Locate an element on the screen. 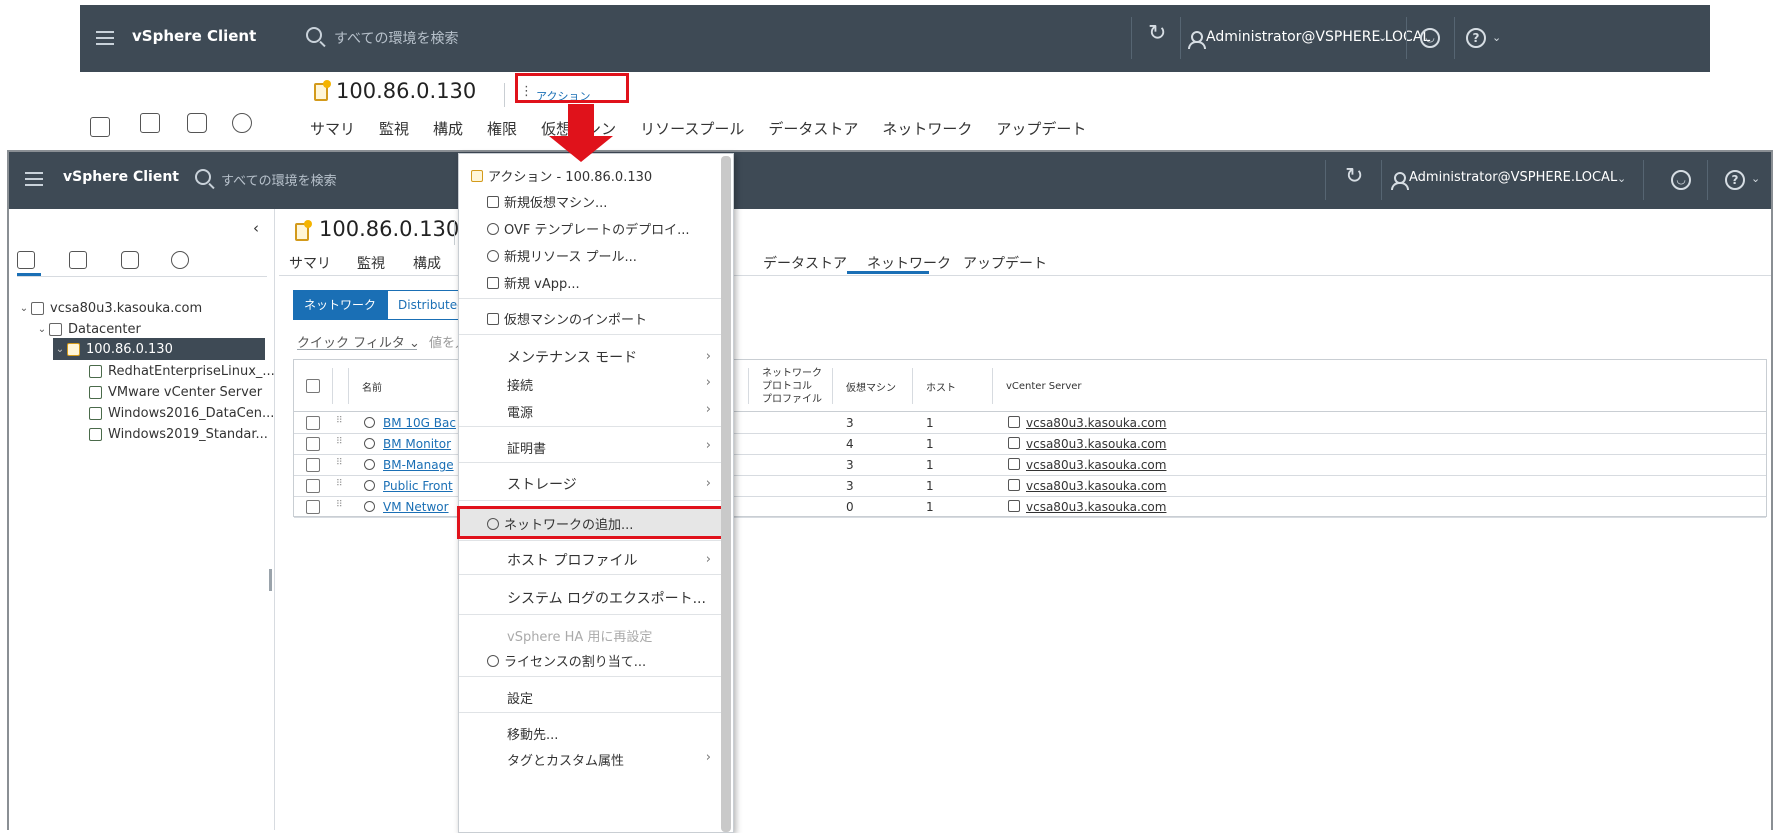 The image size is (1780, 833). network-link: Public Front is located at coordinates (418, 486).